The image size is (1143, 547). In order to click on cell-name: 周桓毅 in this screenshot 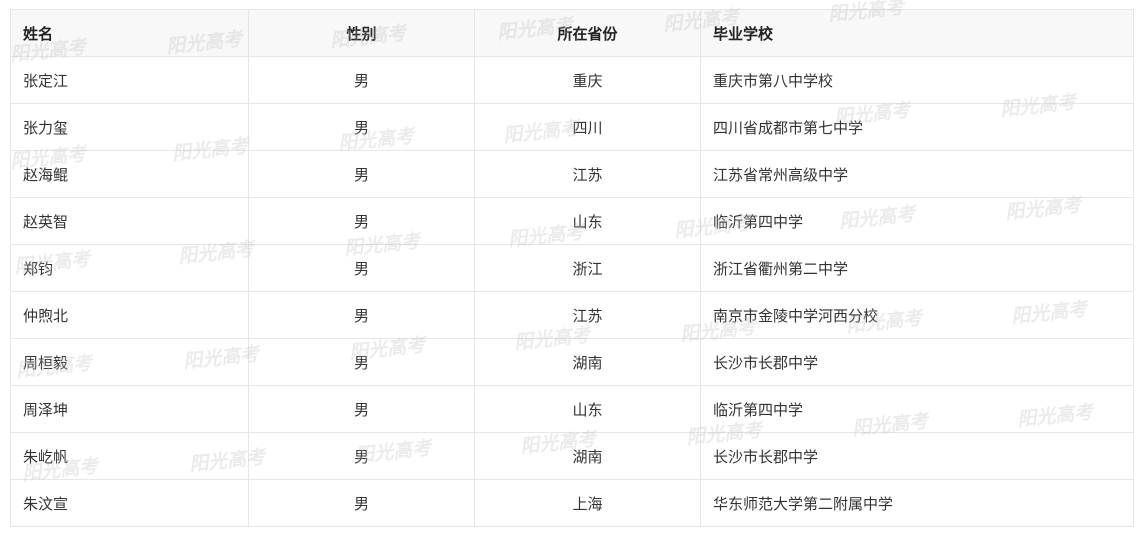, I will do `click(129, 362)`.